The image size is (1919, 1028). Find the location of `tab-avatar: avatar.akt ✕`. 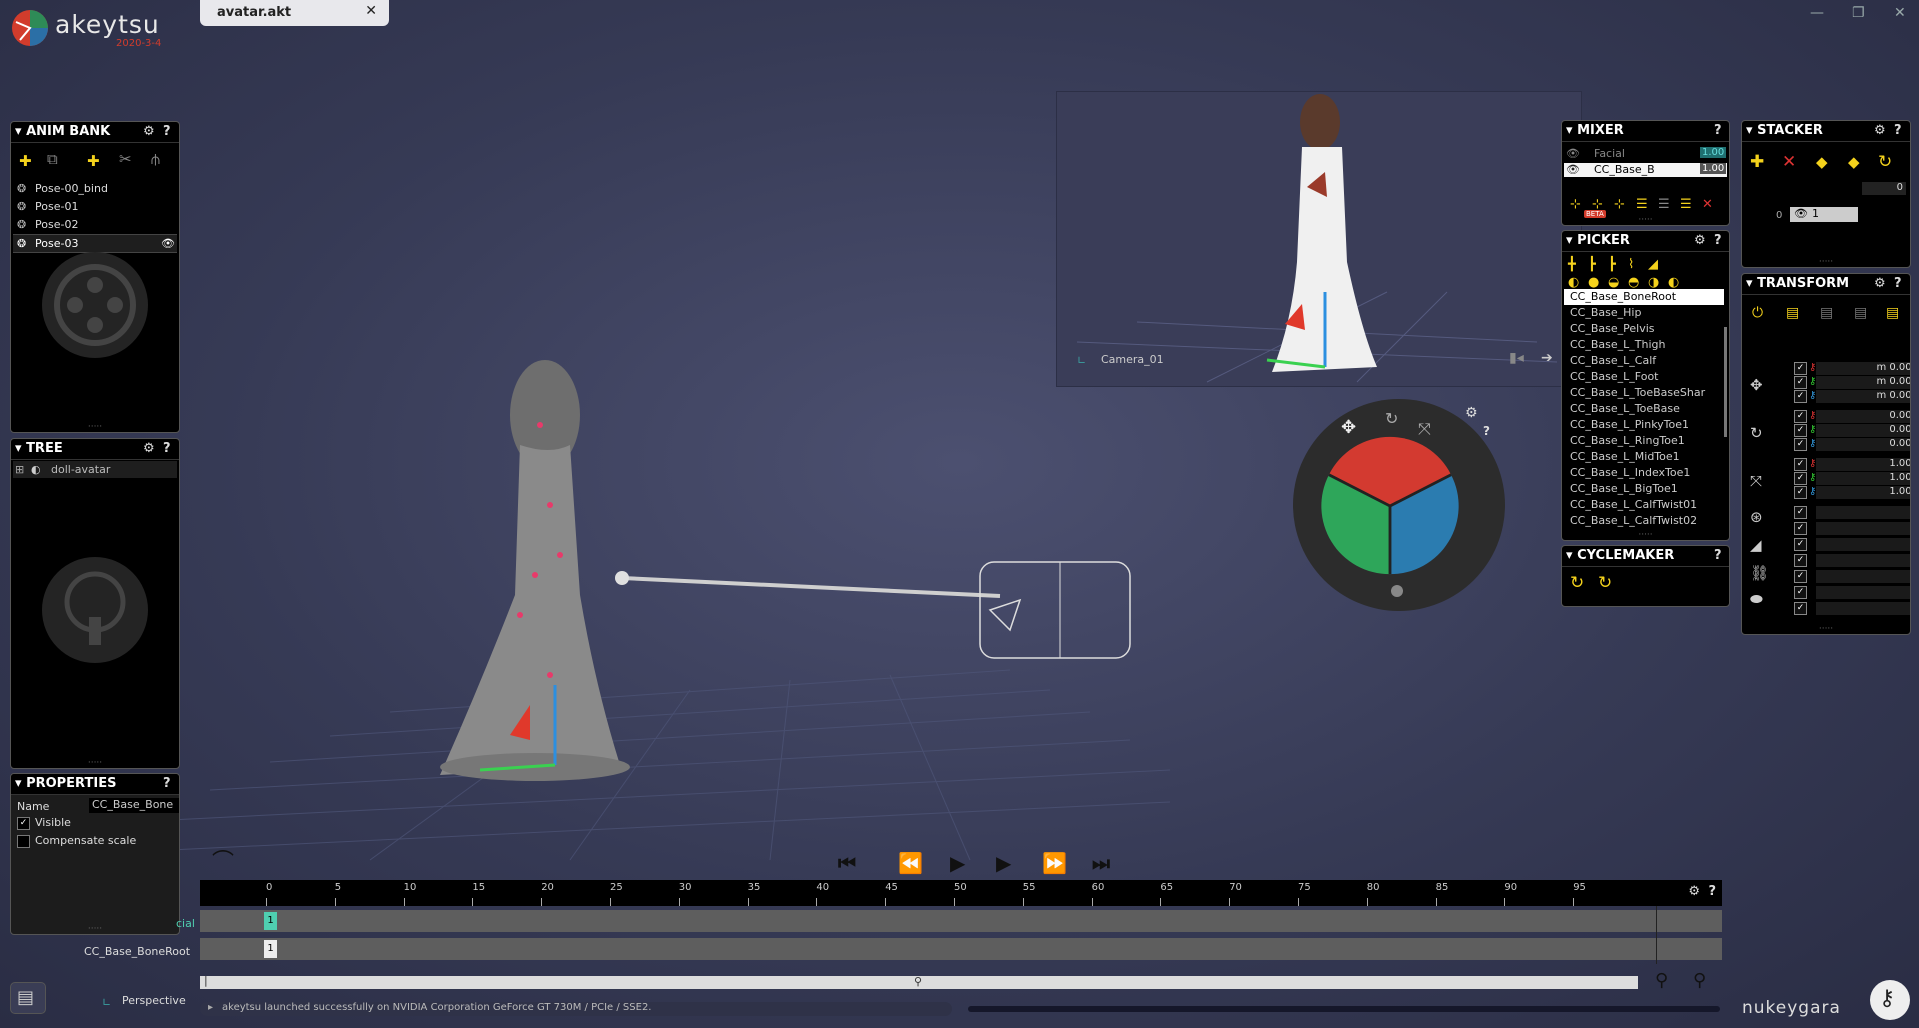

tab-avatar: avatar.akt ✕ is located at coordinates (294, 13).